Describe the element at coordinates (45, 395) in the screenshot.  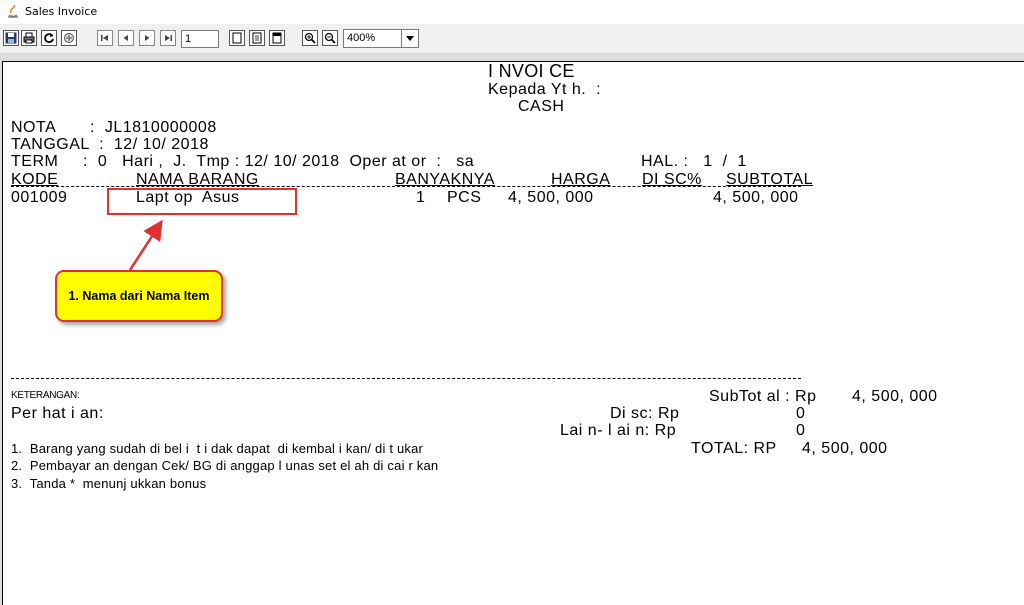
I see `keterangan-label: KETERANGAN:` at that location.